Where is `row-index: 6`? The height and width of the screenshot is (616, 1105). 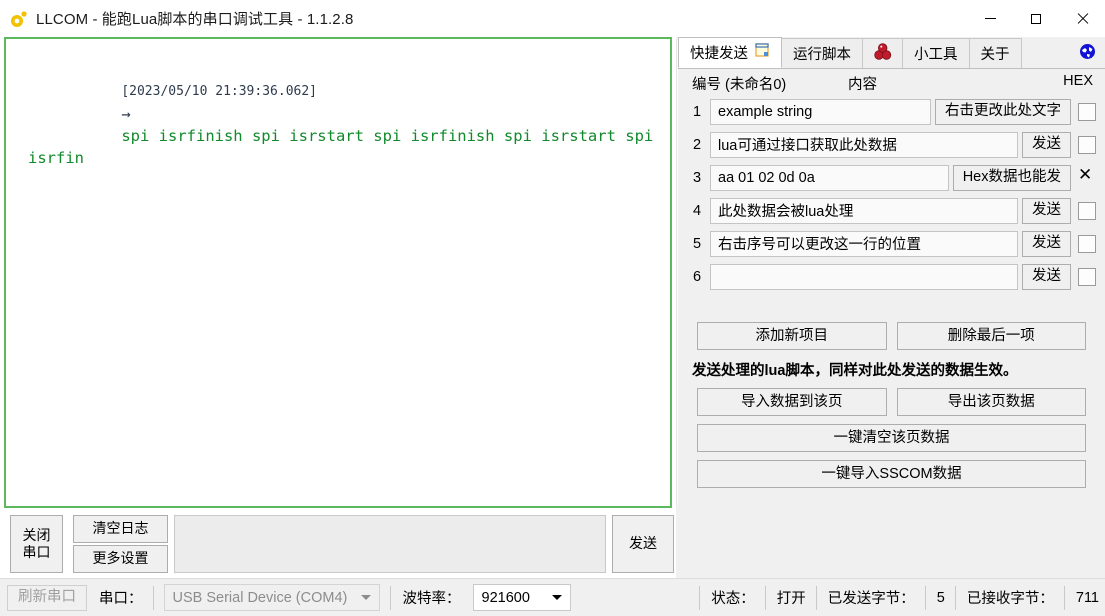 row-index: 6 is located at coordinates (697, 277).